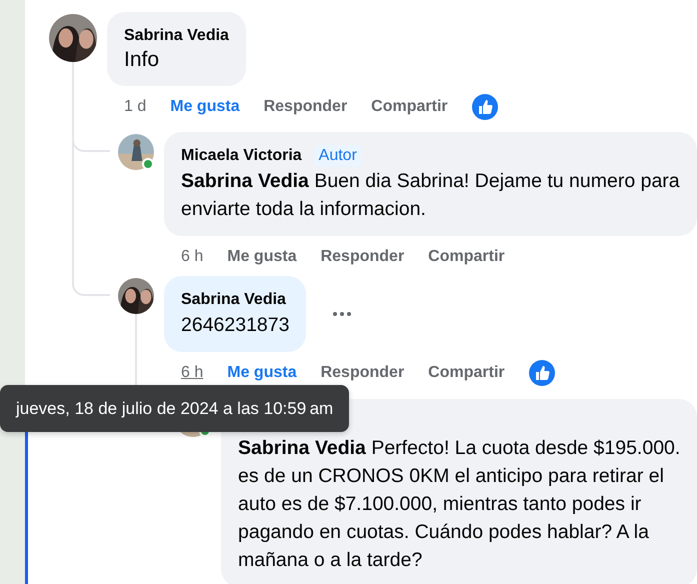  What do you see at coordinates (241, 156) in the screenshot?
I see `author-name: Micaela Victoria` at bounding box center [241, 156].